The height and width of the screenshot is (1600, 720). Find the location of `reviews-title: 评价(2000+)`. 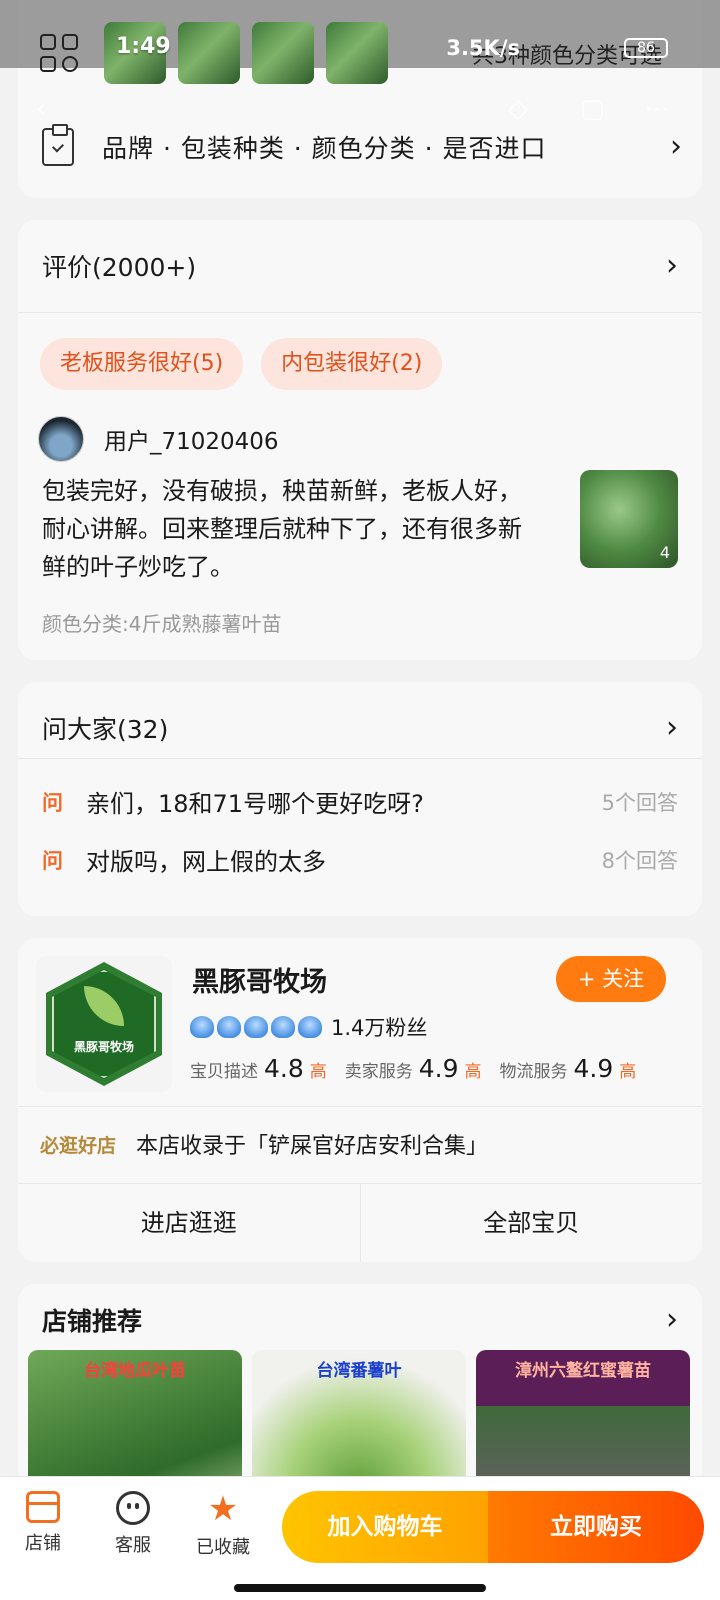

reviews-title: 评价(2000+) is located at coordinates (119, 267).